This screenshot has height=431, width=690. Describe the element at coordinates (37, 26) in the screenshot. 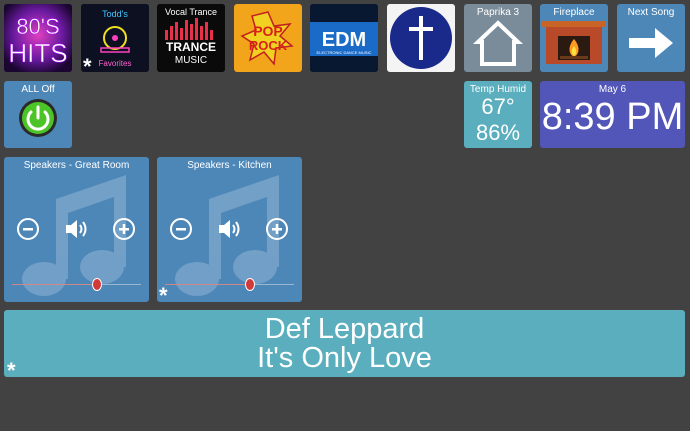

I see `album-80s-label-1: 80'S` at that location.